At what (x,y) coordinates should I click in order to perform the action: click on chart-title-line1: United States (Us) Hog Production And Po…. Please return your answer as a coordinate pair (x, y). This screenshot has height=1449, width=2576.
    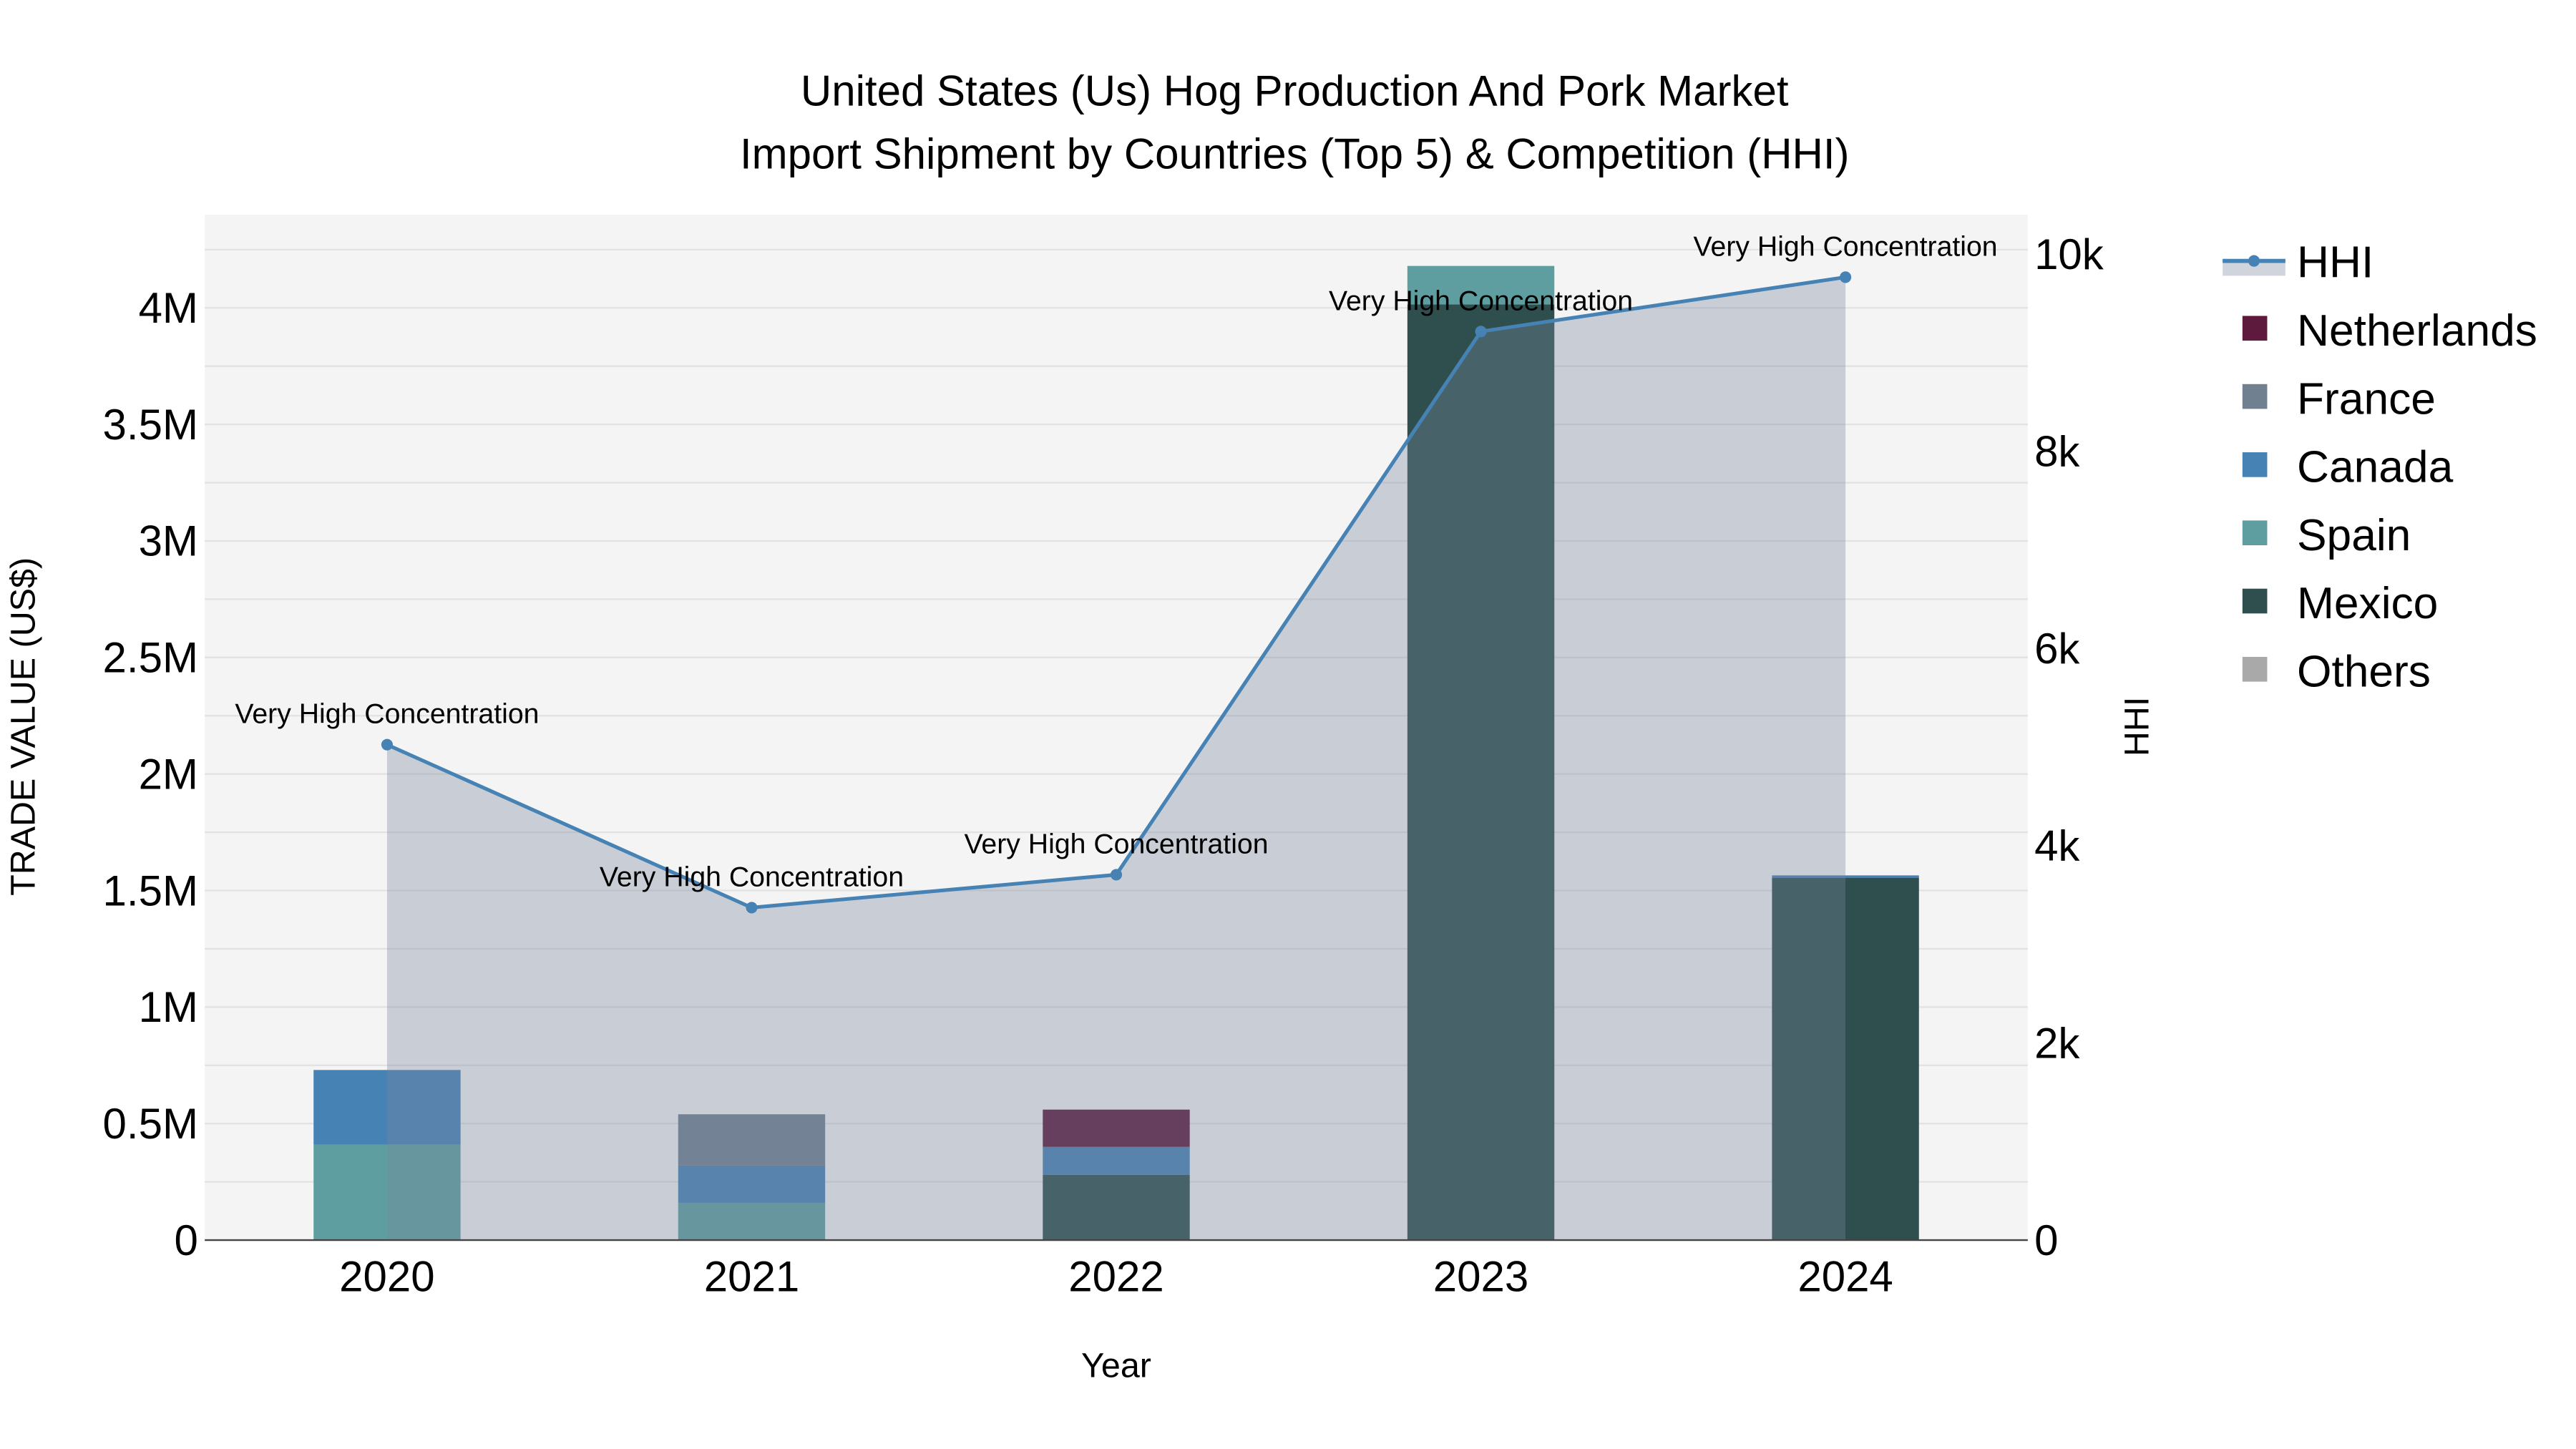
    Looking at the image, I should click on (1295, 91).